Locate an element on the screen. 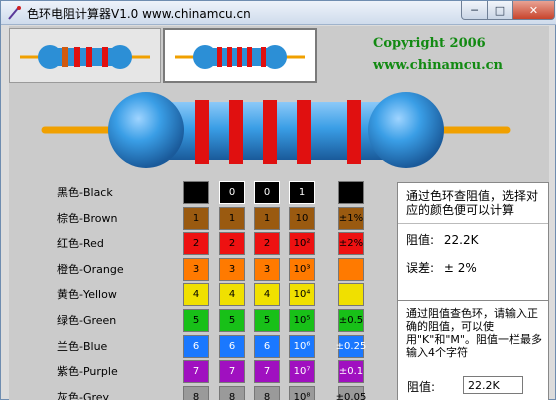 The image size is (556, 400). tab-4-band-resistor is located at coordinates (85, 55).